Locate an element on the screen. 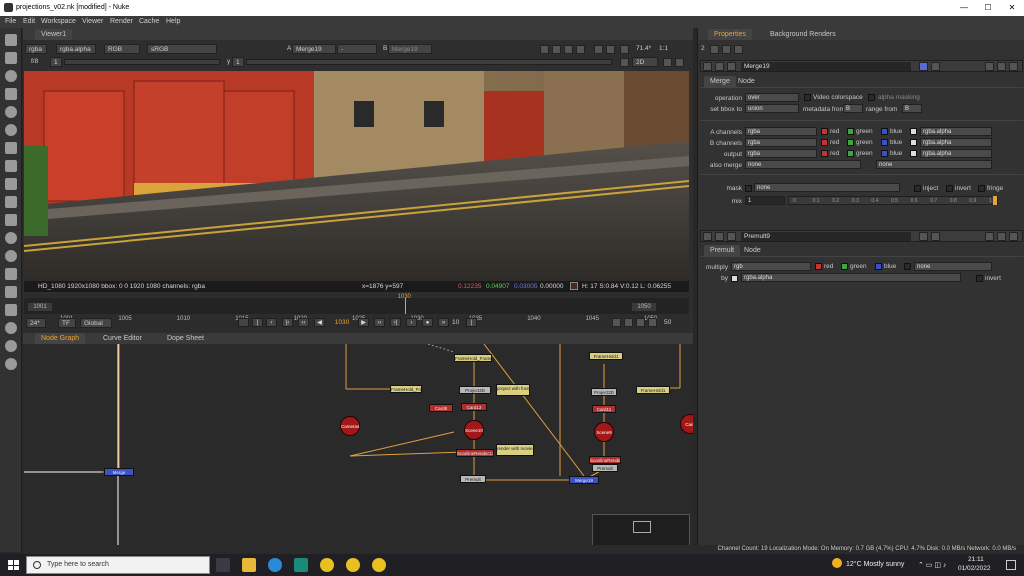 This screenshot has height=576, width=1024. properties-count: 2 is located at coordinates (703, 48).